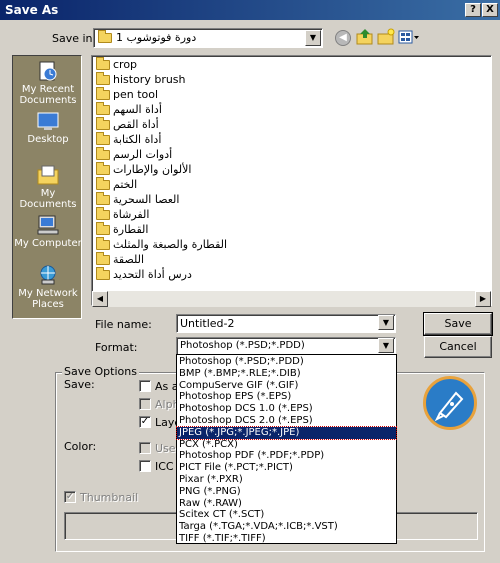 The height and width of the screenshot is (563, 500). What do you see at coordinates (48, 71) in the screenshot?
I see `recent-documents-icon` at bounding box center [48, 71].